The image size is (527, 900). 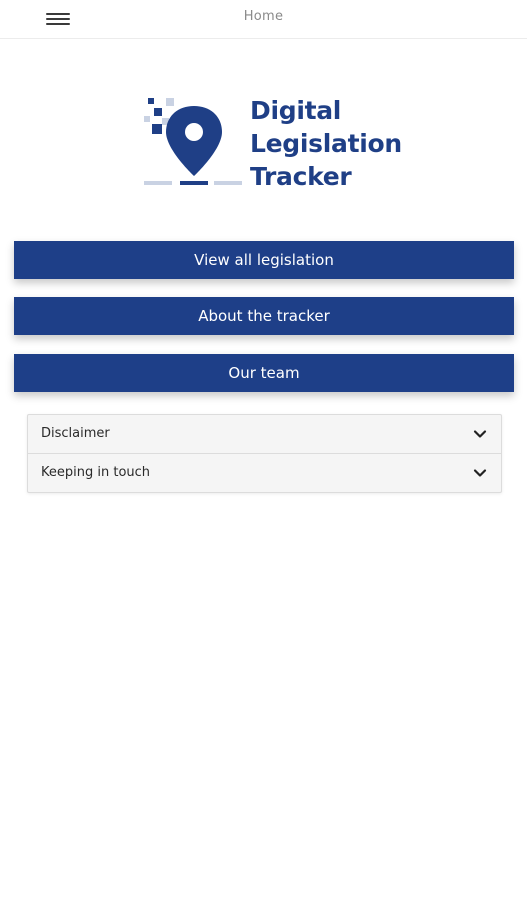 I want to click on location-pin-pixel-icon, so click(x=193, y=141).